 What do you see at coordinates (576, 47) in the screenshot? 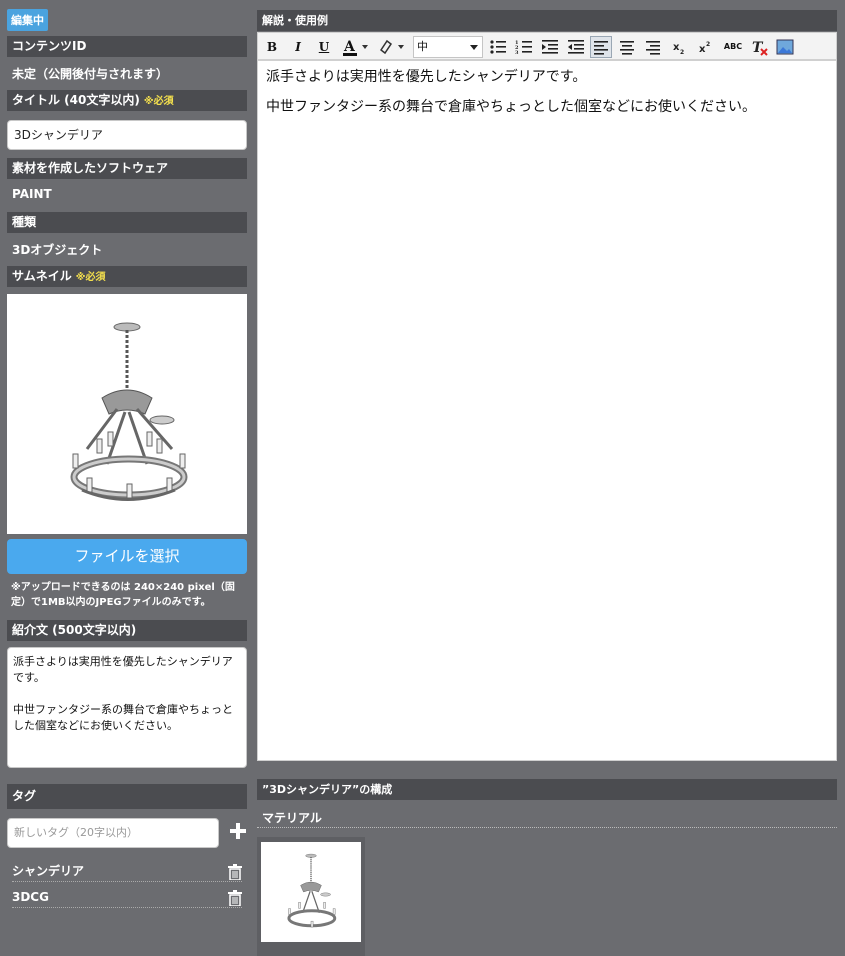
I see `outdent-icon` at bounding box center [576, 47].